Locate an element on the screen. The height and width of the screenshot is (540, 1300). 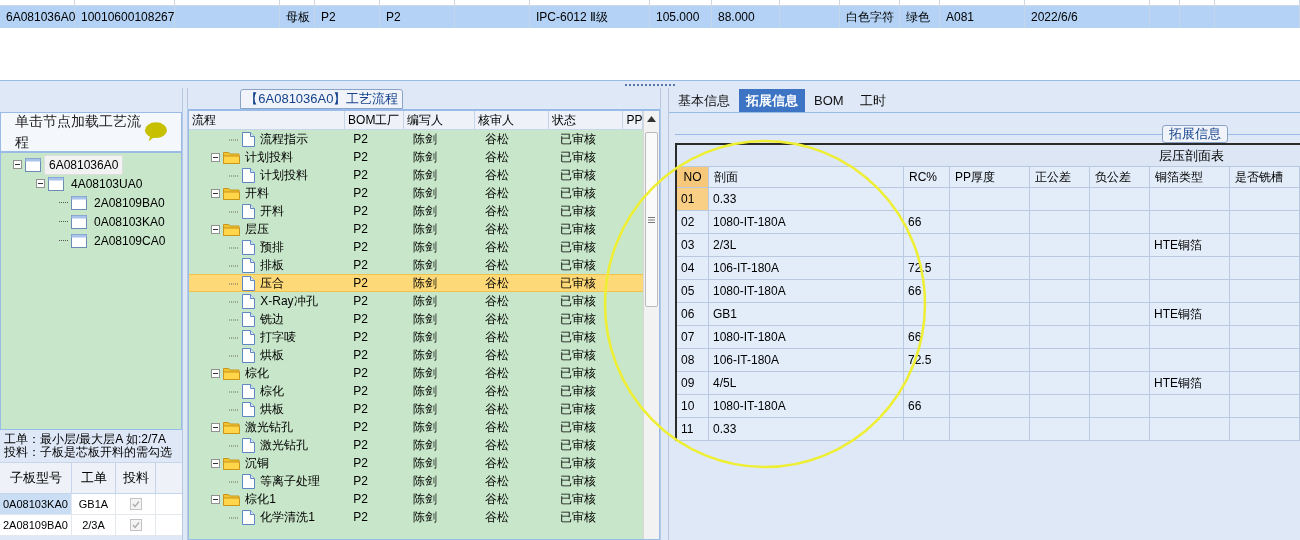
flow-step-name: 排板 is located at coordinates (272, 265).